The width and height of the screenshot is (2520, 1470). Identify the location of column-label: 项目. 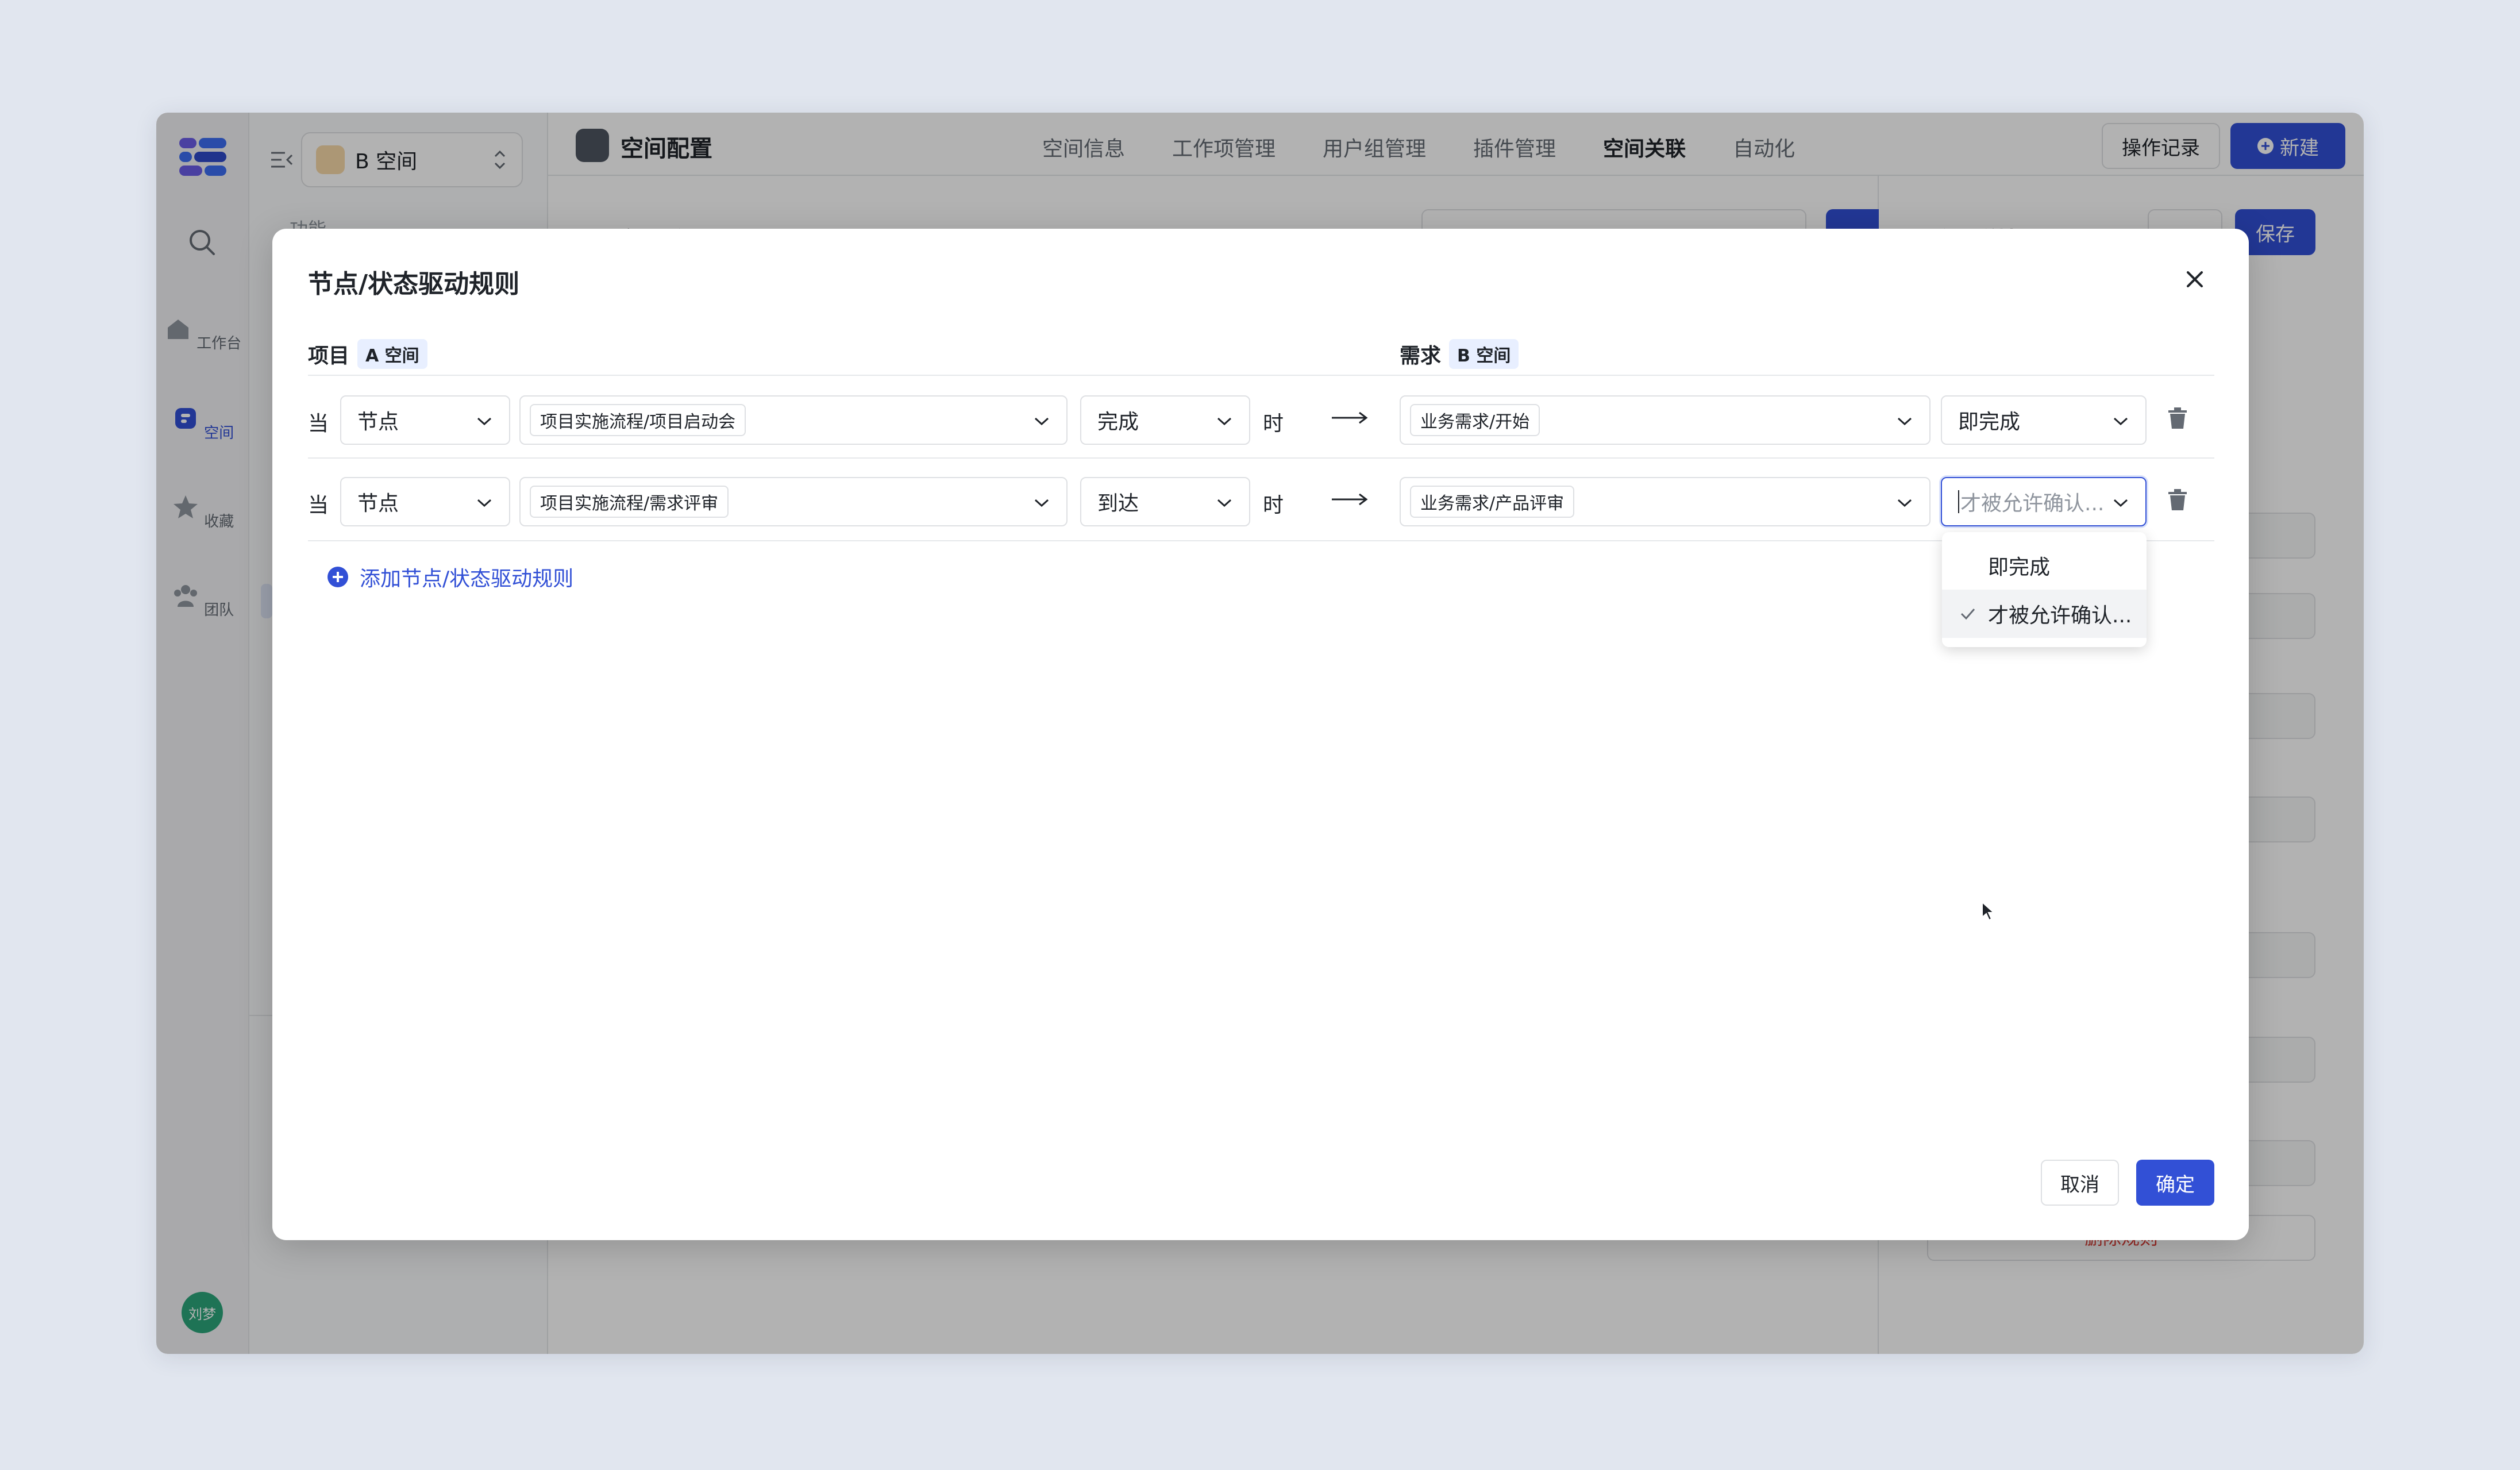
(329, 356).